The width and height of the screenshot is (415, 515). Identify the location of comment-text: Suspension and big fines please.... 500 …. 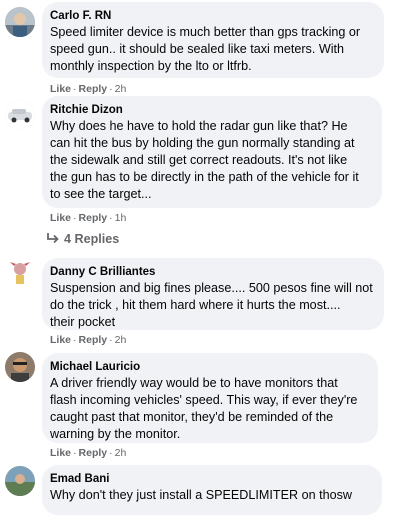
(211, 305).